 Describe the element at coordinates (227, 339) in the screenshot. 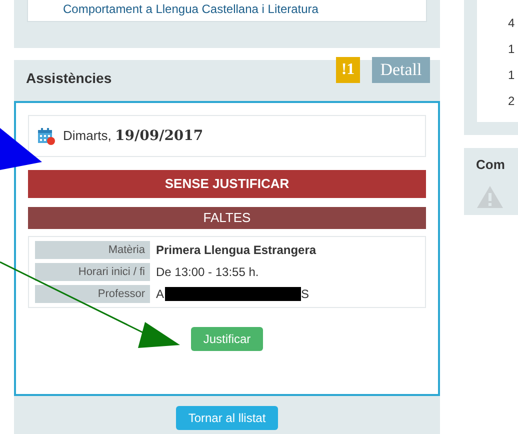

I see `justify-button: Justificar` at that location.